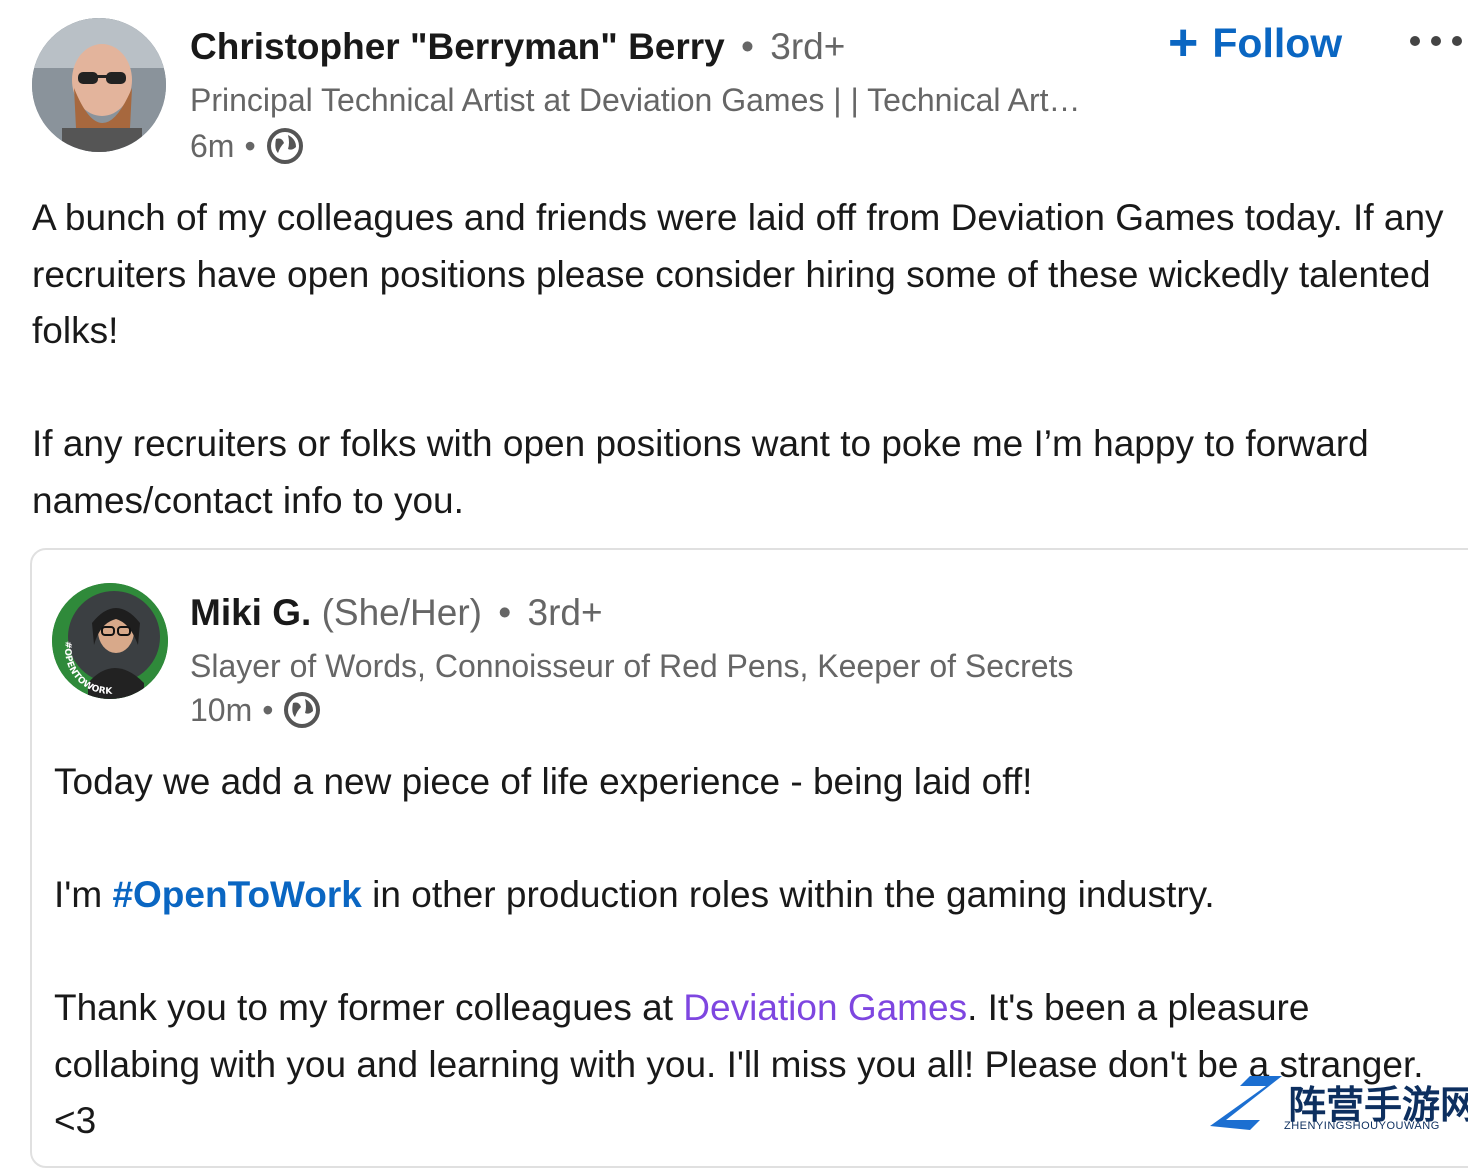  Describe the element at coordinates (1277, 42) in the screenshot. I see `follow-label: Follow` at that location.